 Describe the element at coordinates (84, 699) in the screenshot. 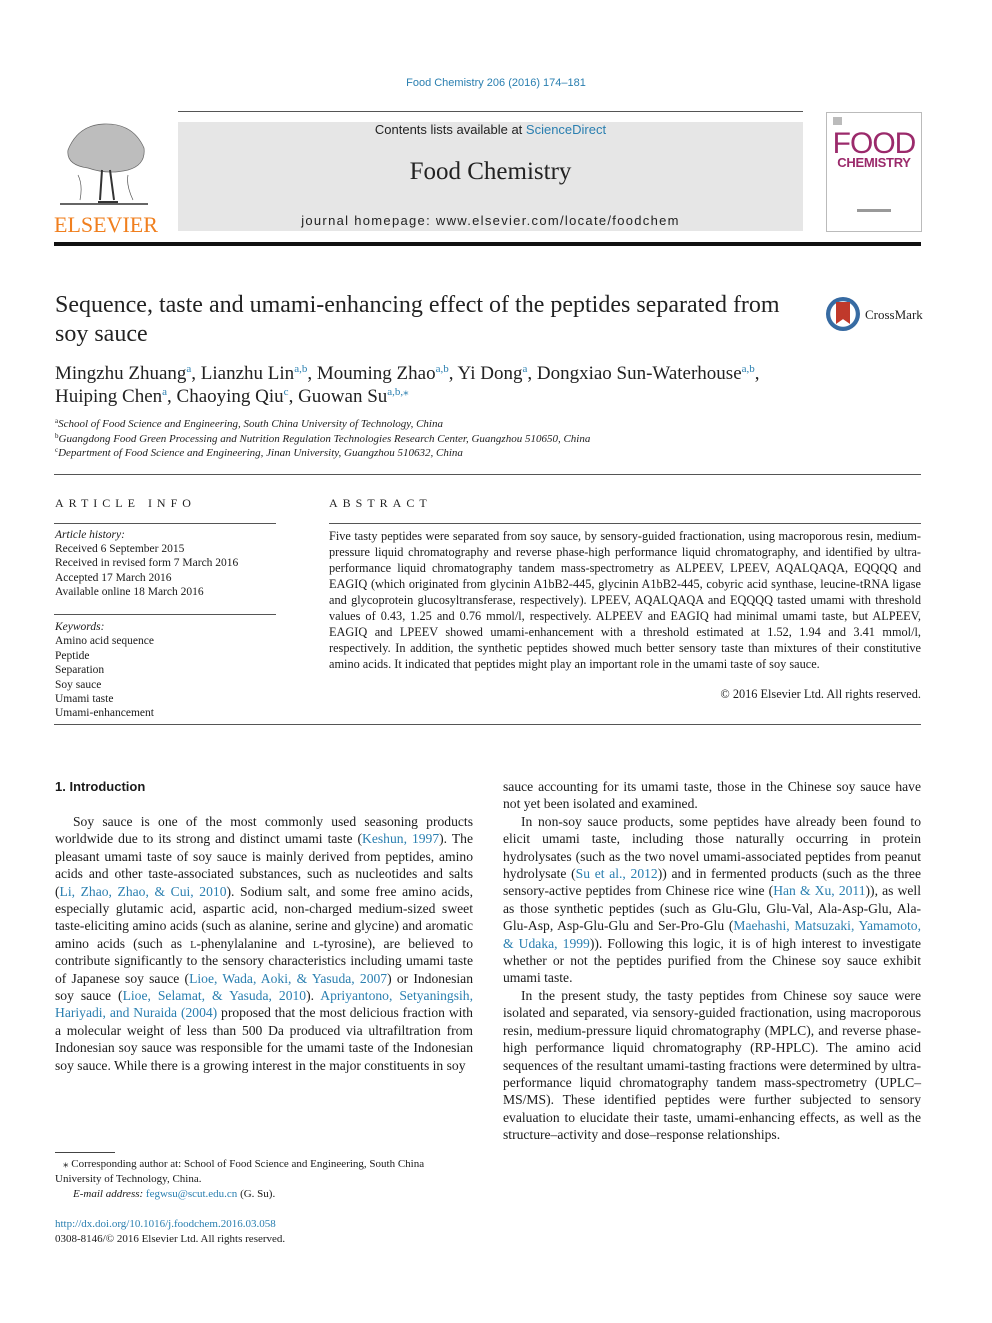

I see `keyword: Umami taste` at that location.